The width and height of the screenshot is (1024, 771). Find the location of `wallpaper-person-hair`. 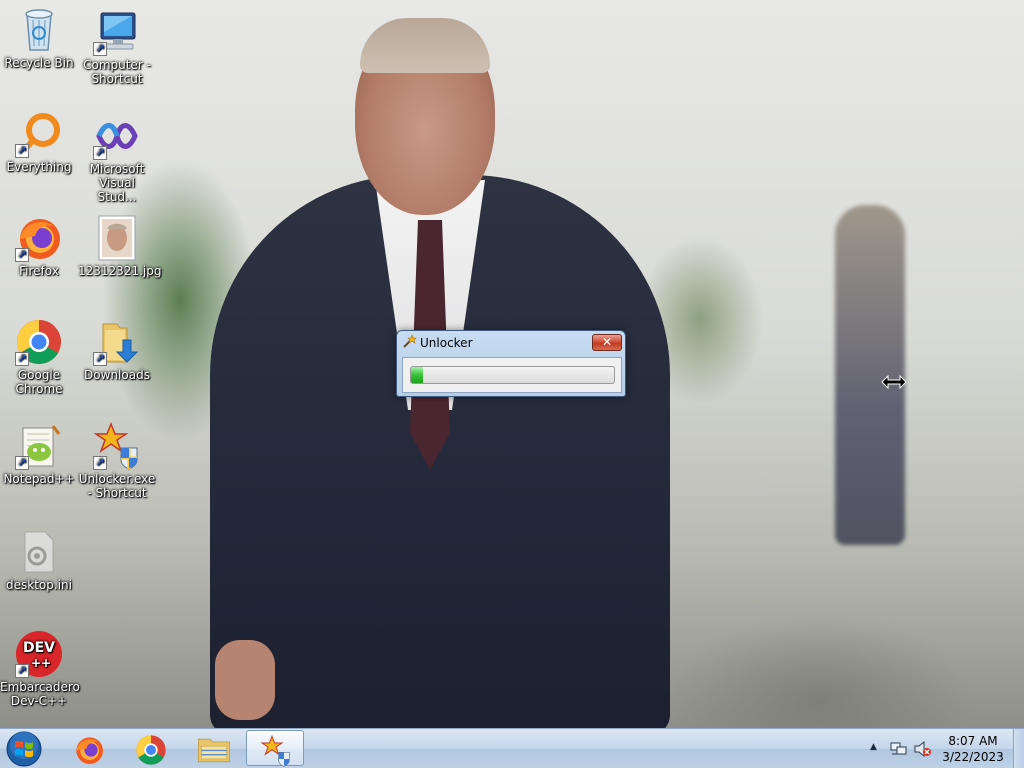

wallpaper-person-hair is located at coordinates (425, 45).